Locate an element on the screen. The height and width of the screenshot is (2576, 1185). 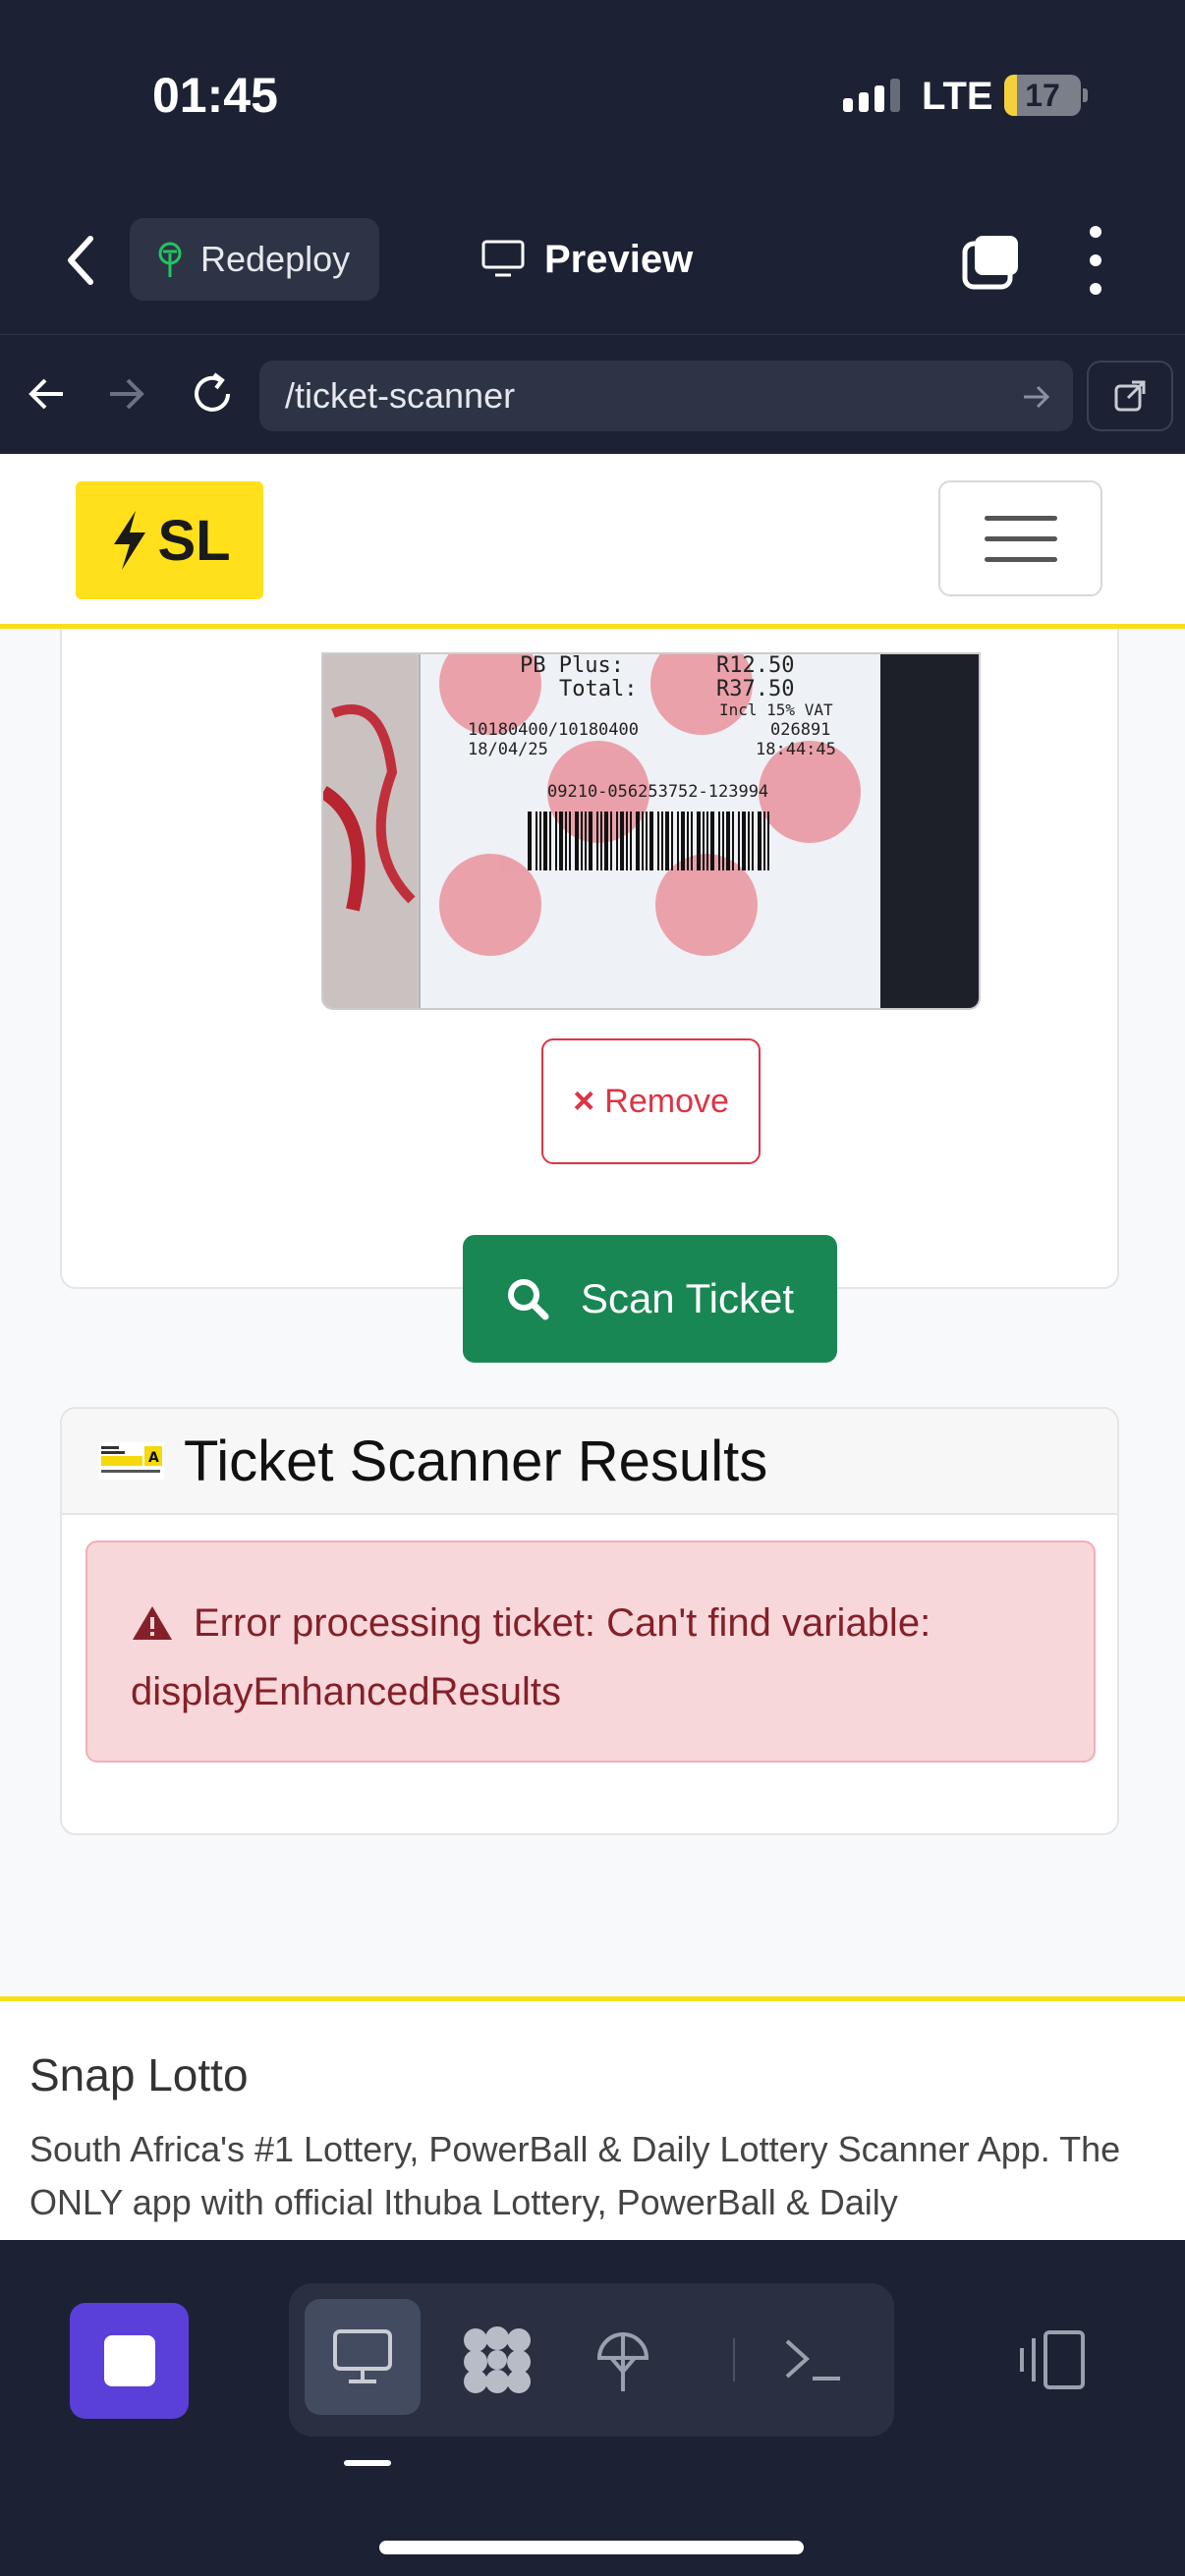
terminal-button is located at coordinates (814, 2359).